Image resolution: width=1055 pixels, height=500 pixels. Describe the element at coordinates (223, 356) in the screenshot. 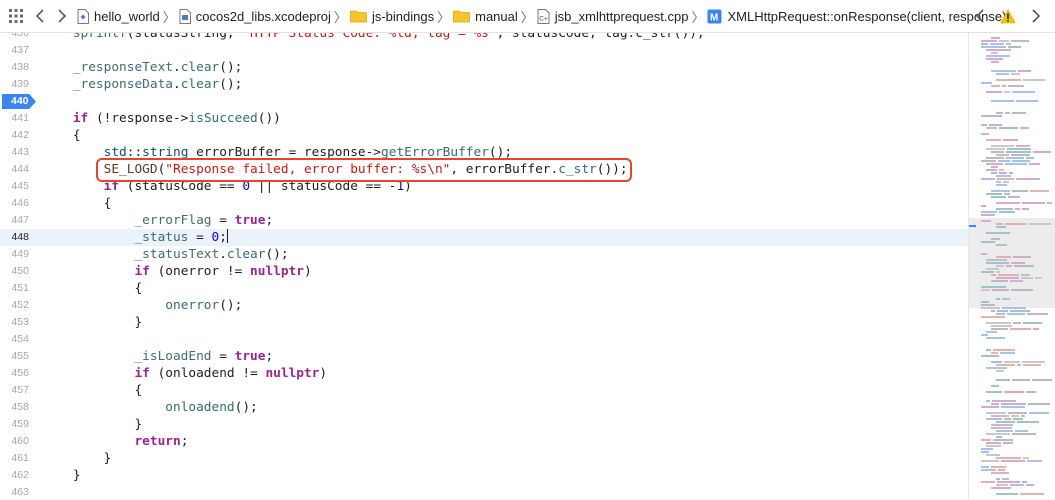

I see `code-token: =` at that location.